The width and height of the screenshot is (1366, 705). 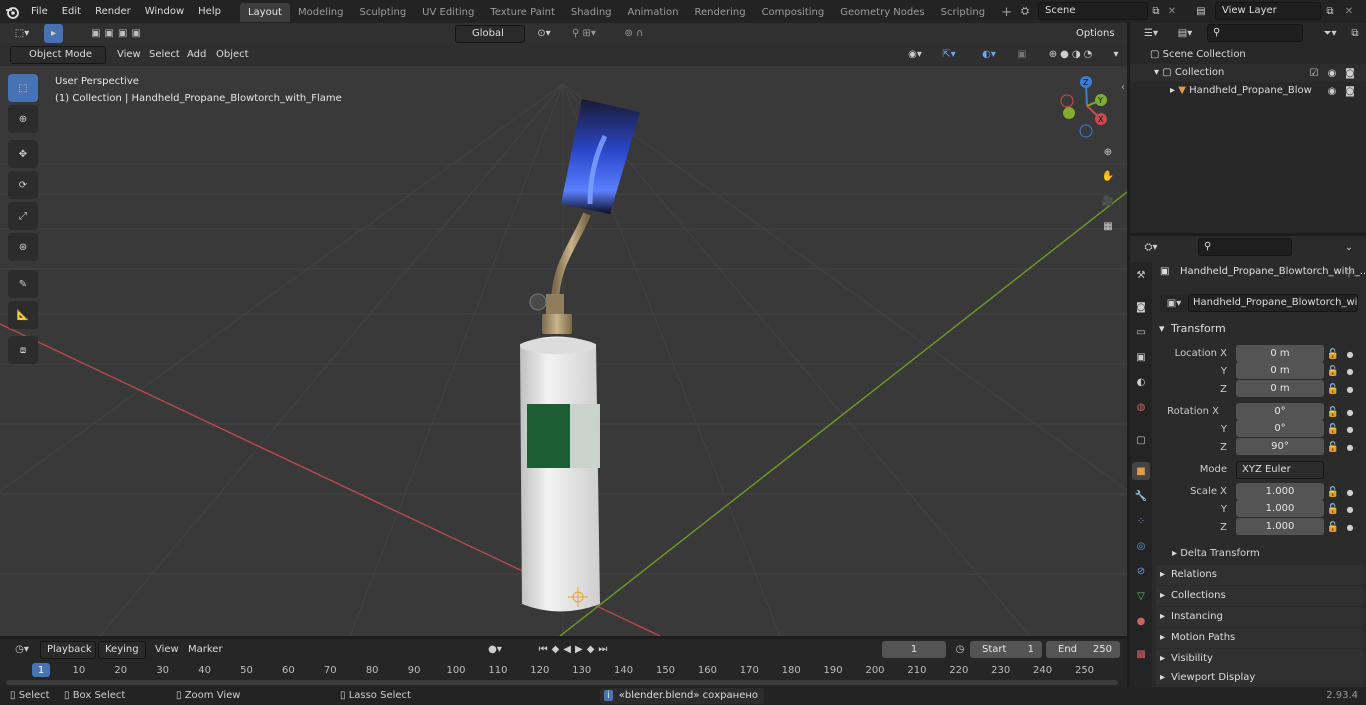 I want to click on scene-tab-icon: ◐, so click(x=1141, y=382).